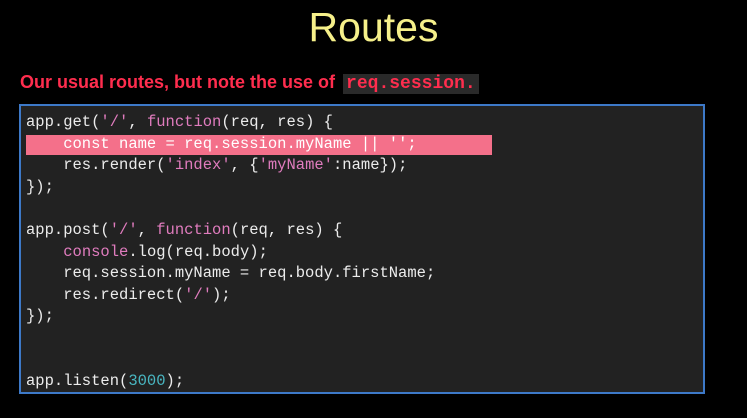  Describe the element at coordinates (362, 361) in the screenshot. I see `code-line-12-blank` at that location.